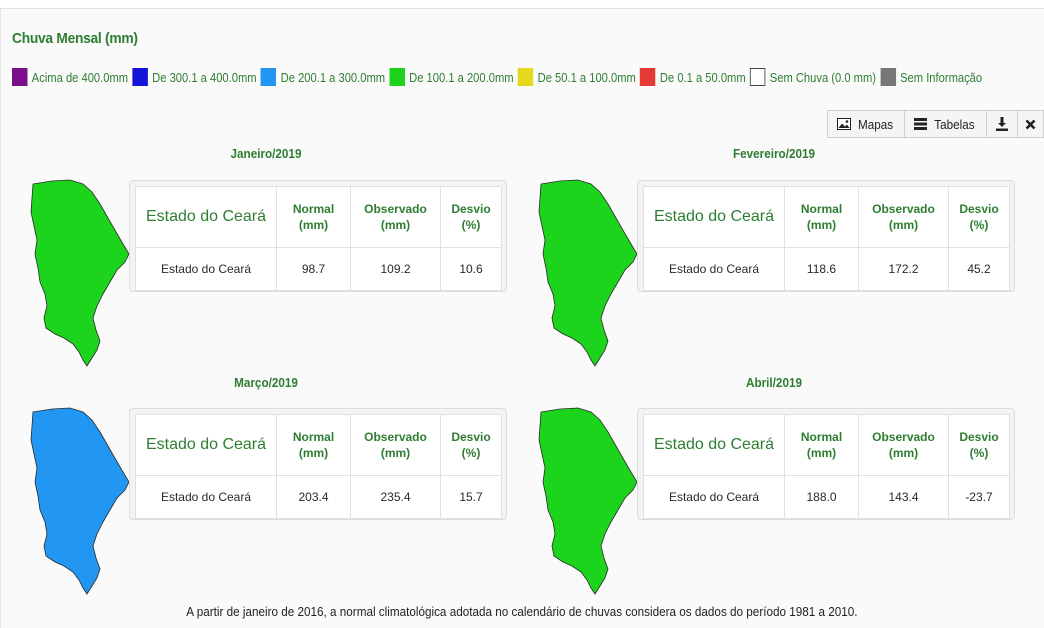  Describe the element at coordinates (266, 153) in the screenshot. I see `month-title: Janeiro/2019` at that location.